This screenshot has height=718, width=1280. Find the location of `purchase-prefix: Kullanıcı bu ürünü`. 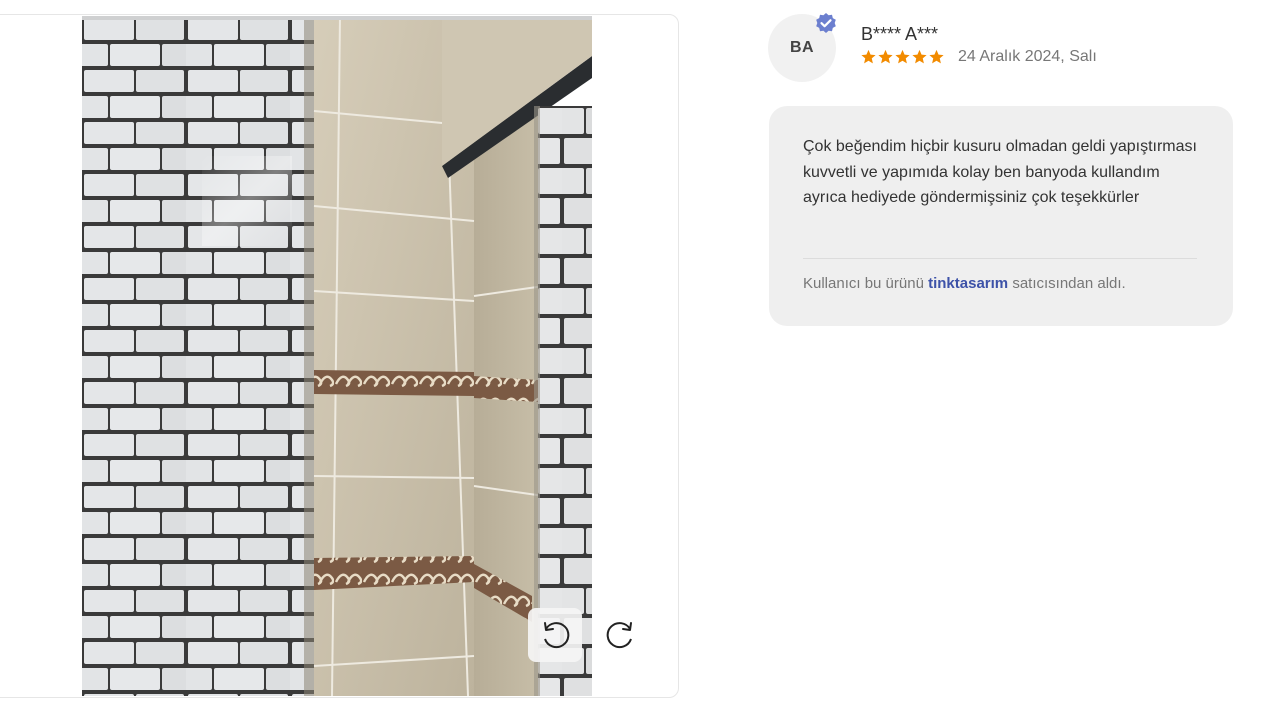

purchase-prefix: Kullanıcı bu ürünü is located at coordinates (863, 283).